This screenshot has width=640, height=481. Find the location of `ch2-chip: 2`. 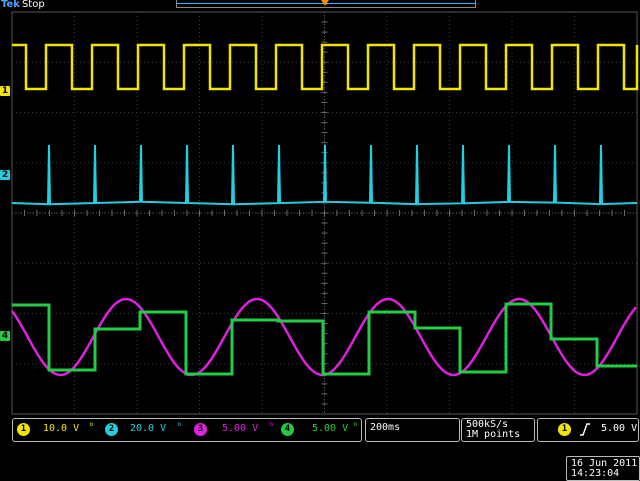

ch2-chip: 2 is located at coordinates (111, 429).